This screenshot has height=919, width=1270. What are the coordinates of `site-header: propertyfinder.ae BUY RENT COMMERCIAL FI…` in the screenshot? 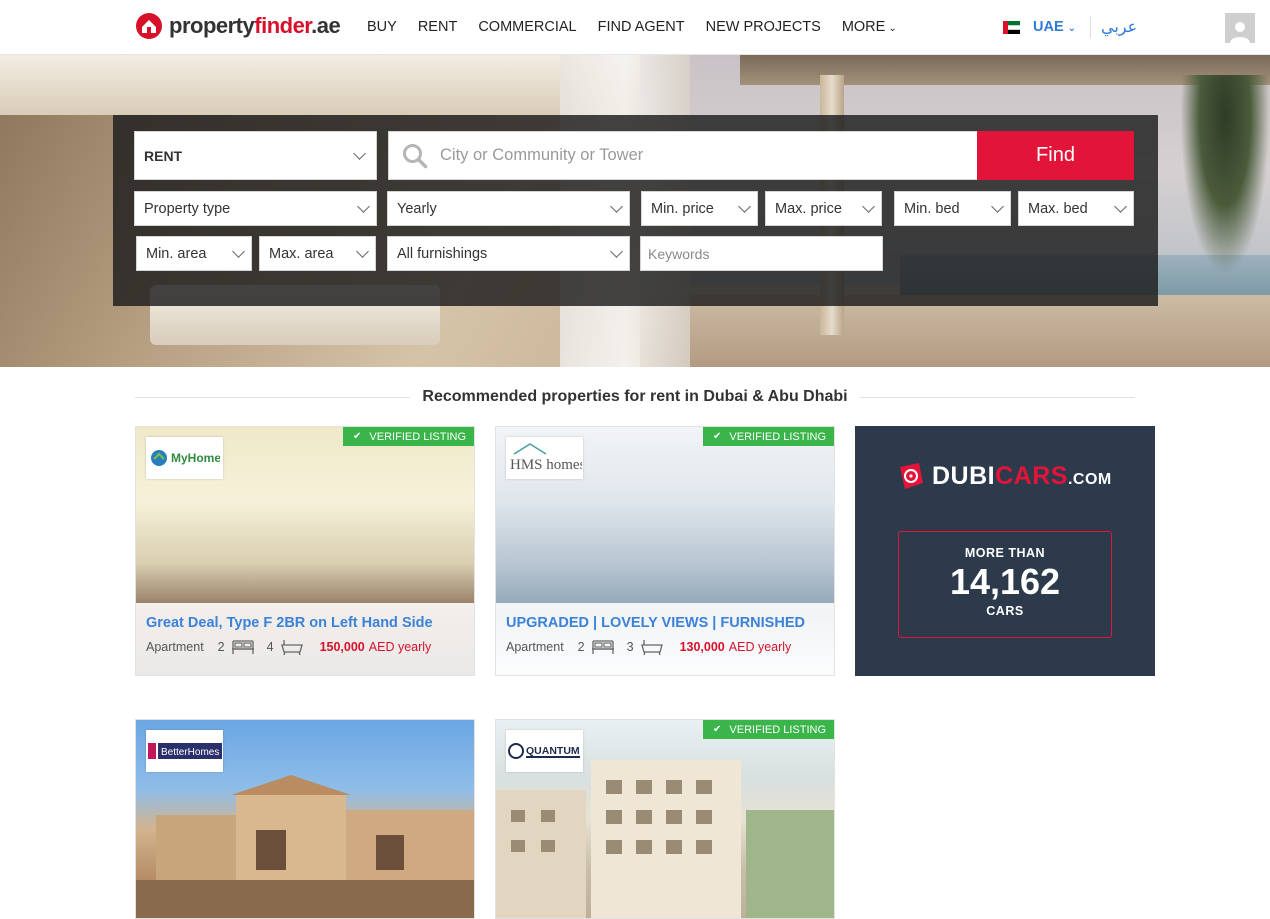 It's located at (635, 27).